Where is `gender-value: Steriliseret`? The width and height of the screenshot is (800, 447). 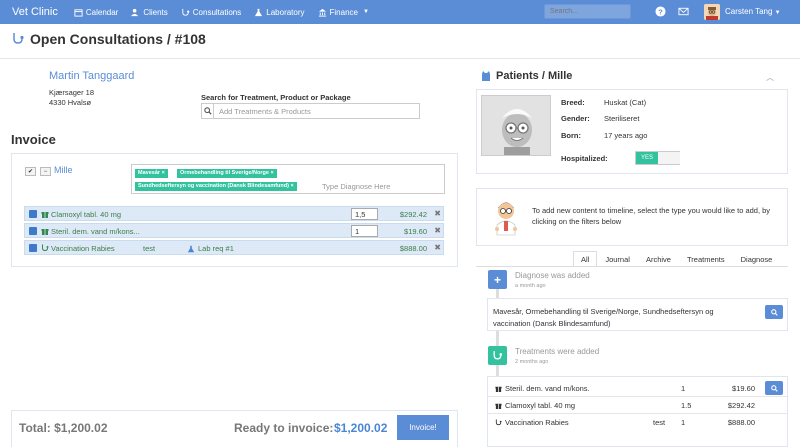 gender-value: Steriliseret is located at coordinates (622, 118).